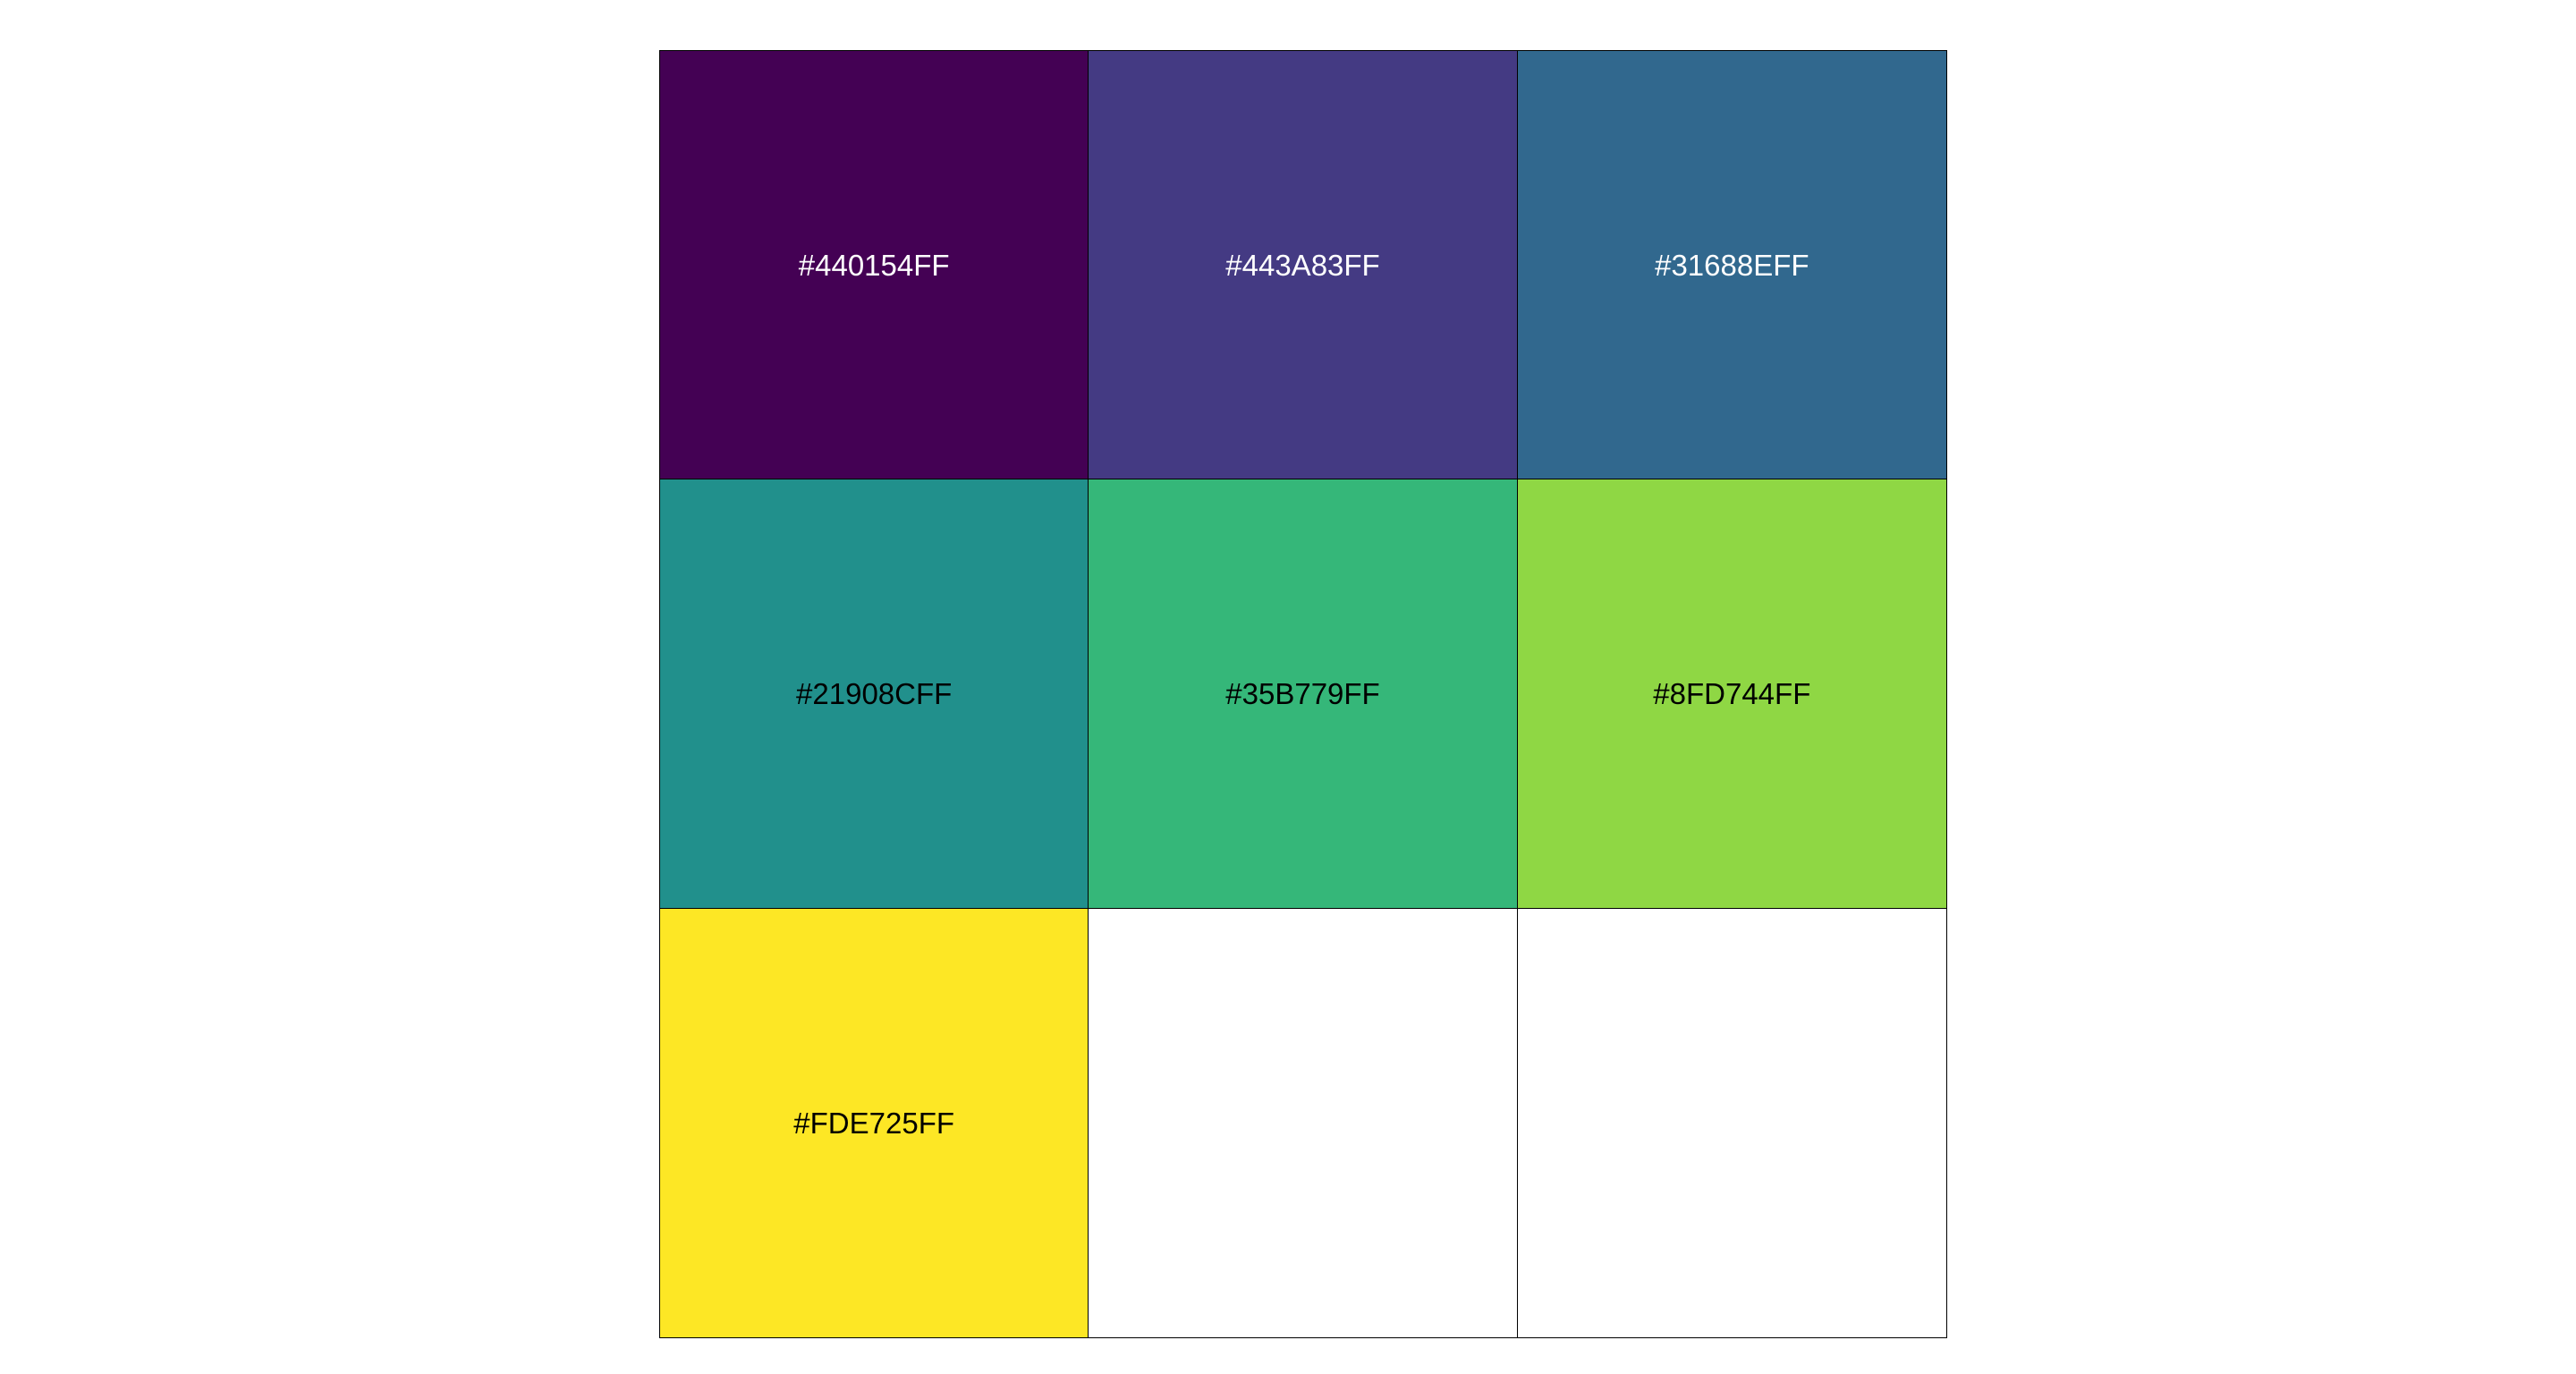  I want to click on swatch-label: #21908CFF, so click(874, 693).